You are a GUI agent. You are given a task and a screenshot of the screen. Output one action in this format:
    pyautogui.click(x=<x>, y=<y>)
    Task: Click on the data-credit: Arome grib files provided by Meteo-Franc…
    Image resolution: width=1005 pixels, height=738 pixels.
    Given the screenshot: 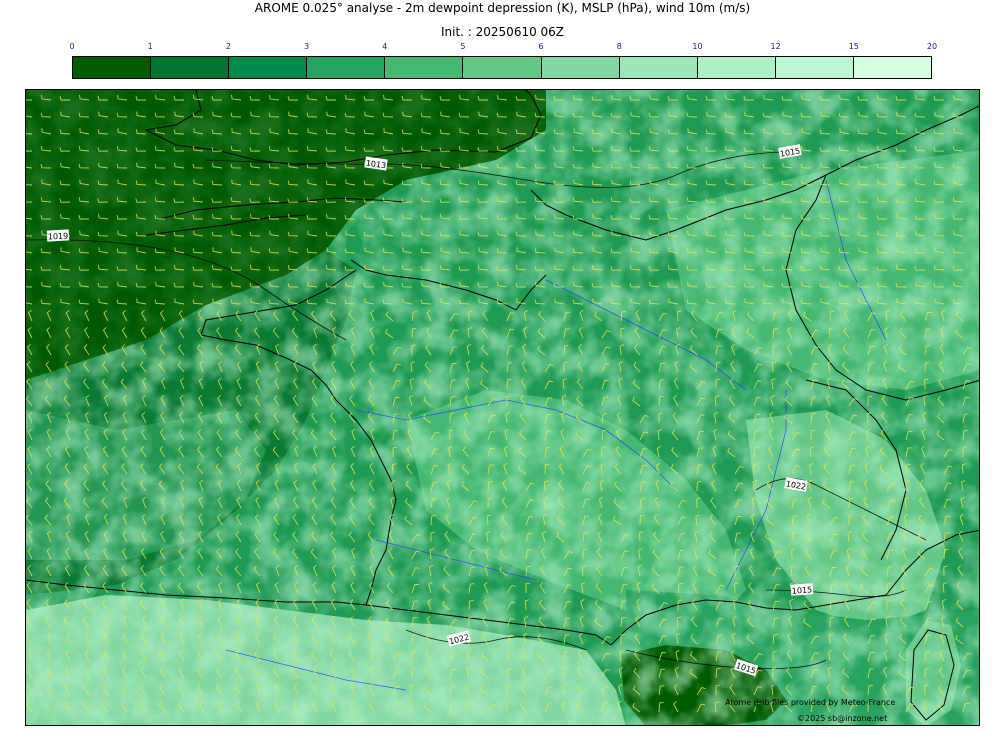 What is the action you would take?
    pyautogui.click(x=810, y=702)
    